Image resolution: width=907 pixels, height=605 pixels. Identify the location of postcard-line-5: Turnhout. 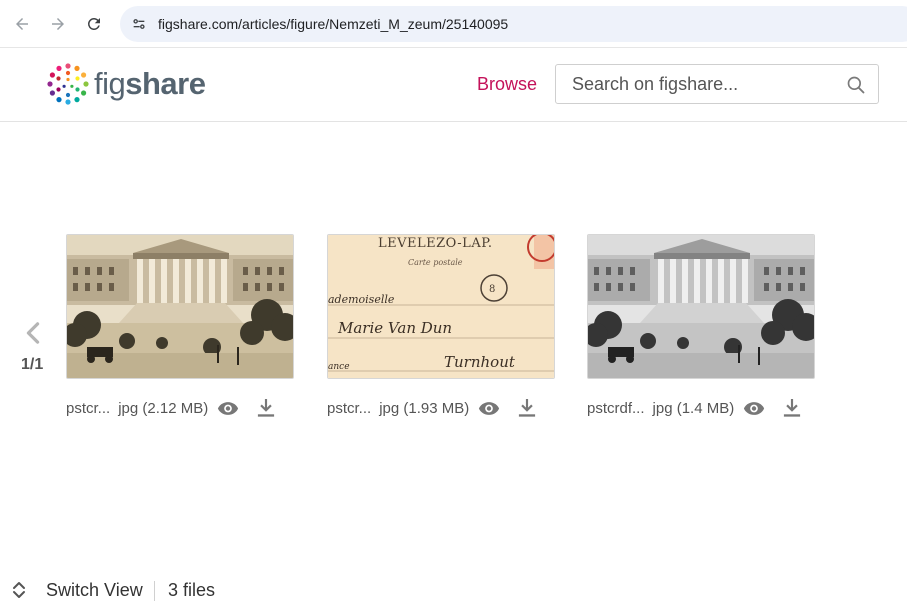
(480, 362).